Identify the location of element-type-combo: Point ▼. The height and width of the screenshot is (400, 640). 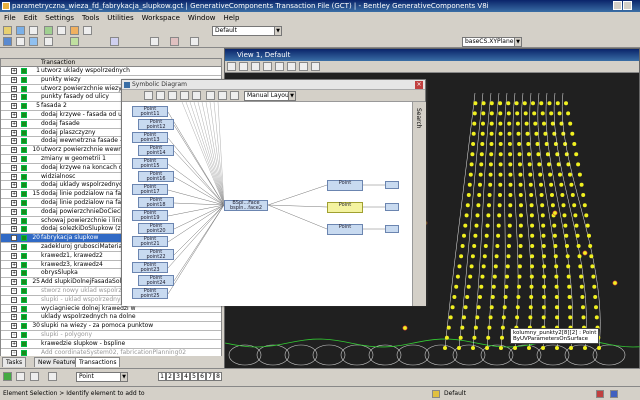
(102, 377).